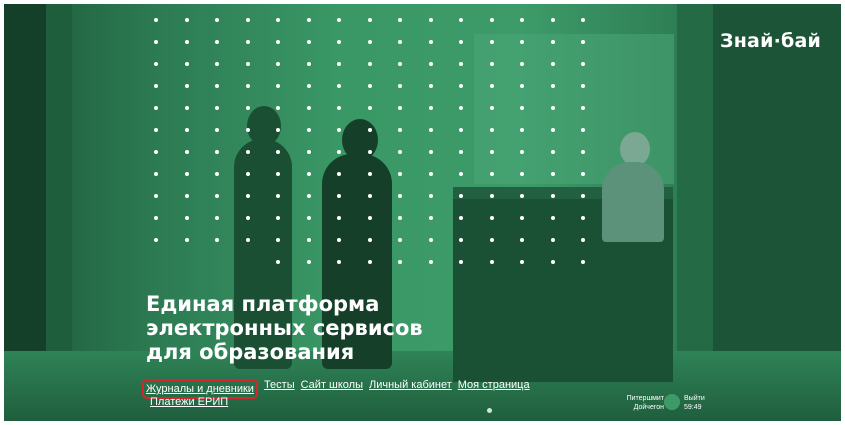 The width and height of the screenshot is (845, 425). Describe the element at coordinates (279, 389) in the screenshot. I see `nav-link-tests: Тесты` at that location.